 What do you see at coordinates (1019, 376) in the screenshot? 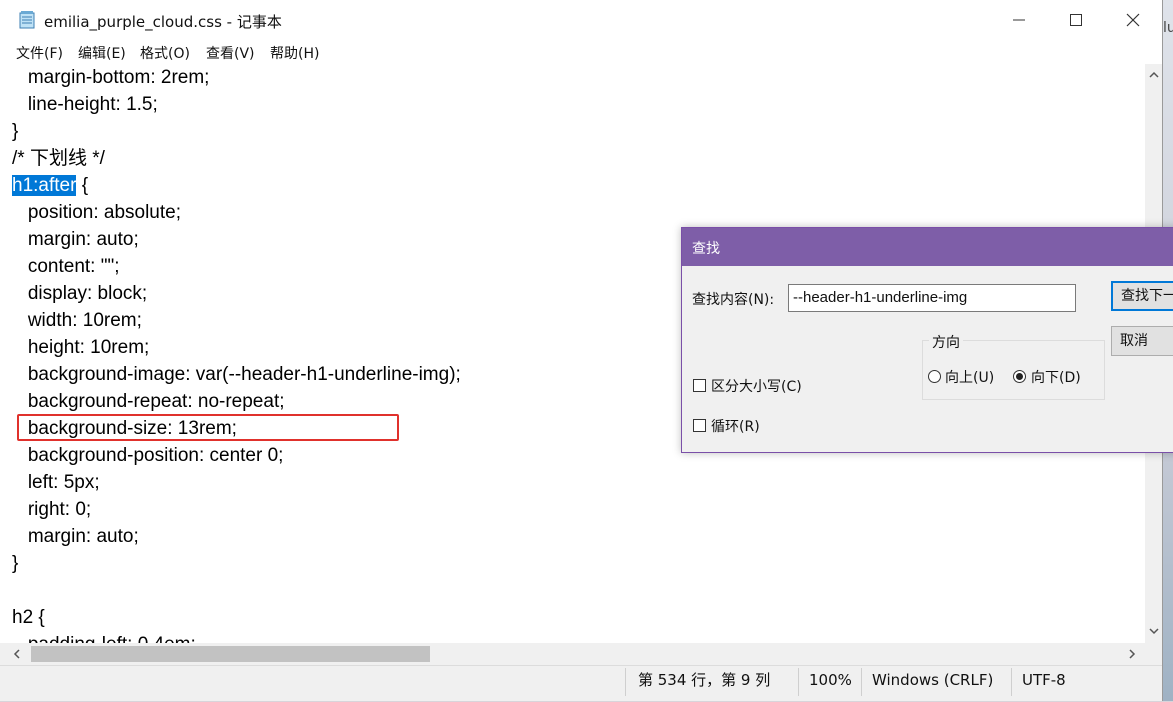
I see `direction-down-radio` at bounding box center [1019, 376].